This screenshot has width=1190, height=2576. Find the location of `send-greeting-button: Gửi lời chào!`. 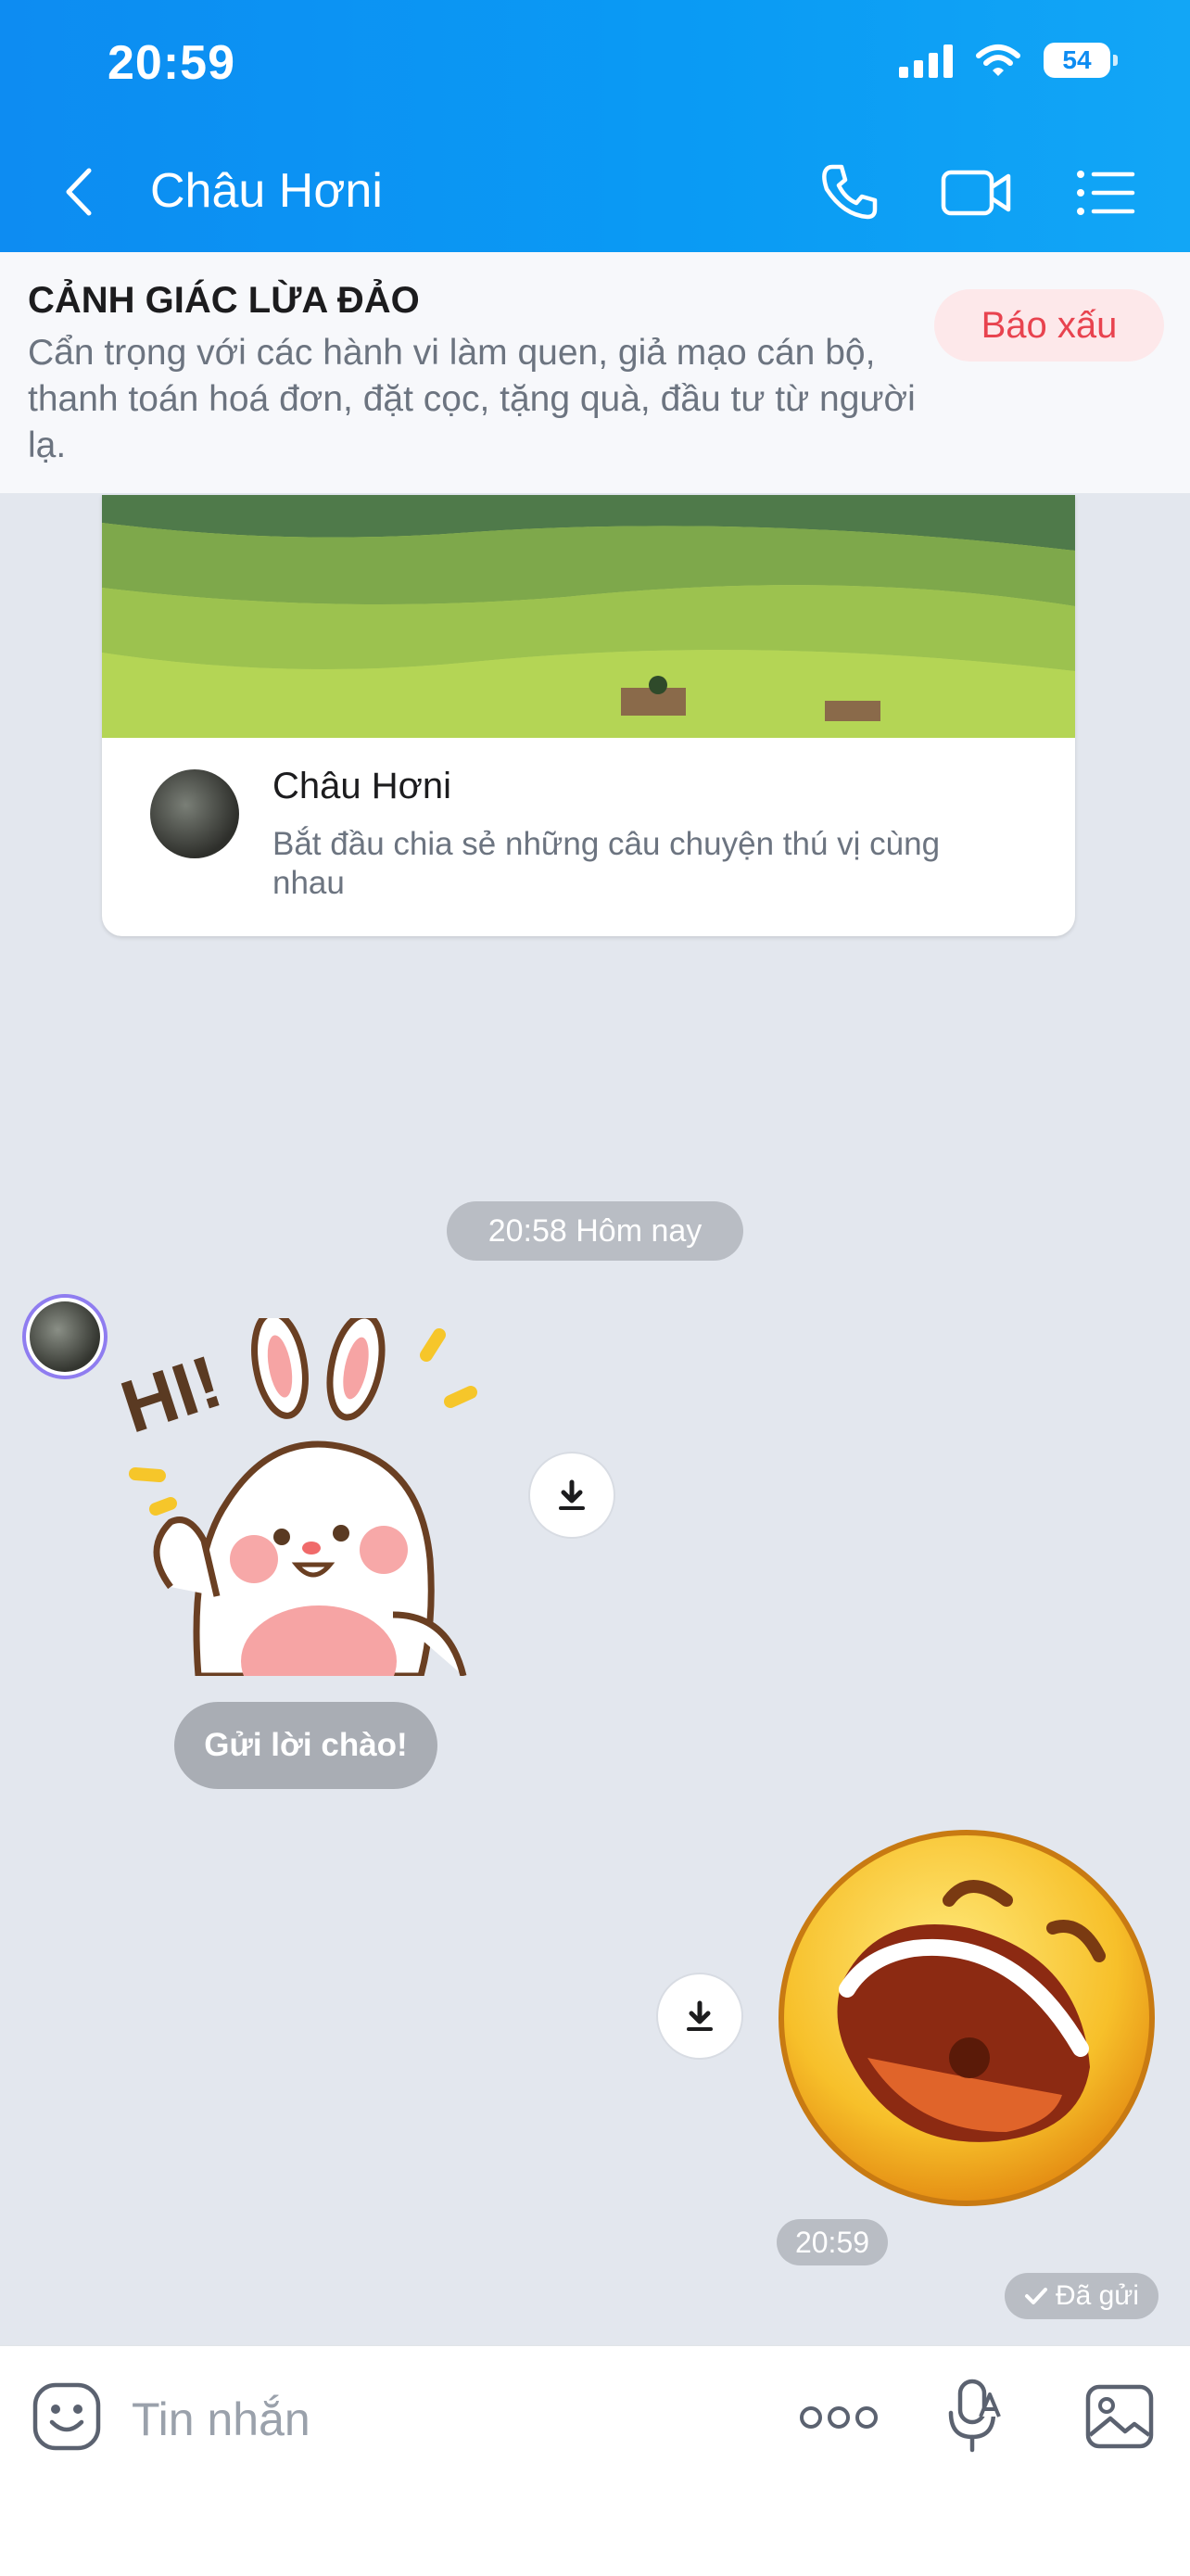

send-greeting-button: Gửi lời chào! is located at coordinates (305, 1745).